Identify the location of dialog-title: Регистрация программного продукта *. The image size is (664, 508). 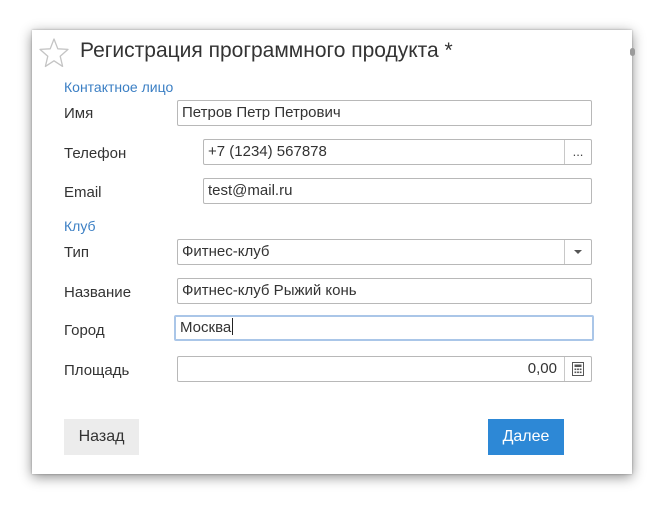
(266, 50).